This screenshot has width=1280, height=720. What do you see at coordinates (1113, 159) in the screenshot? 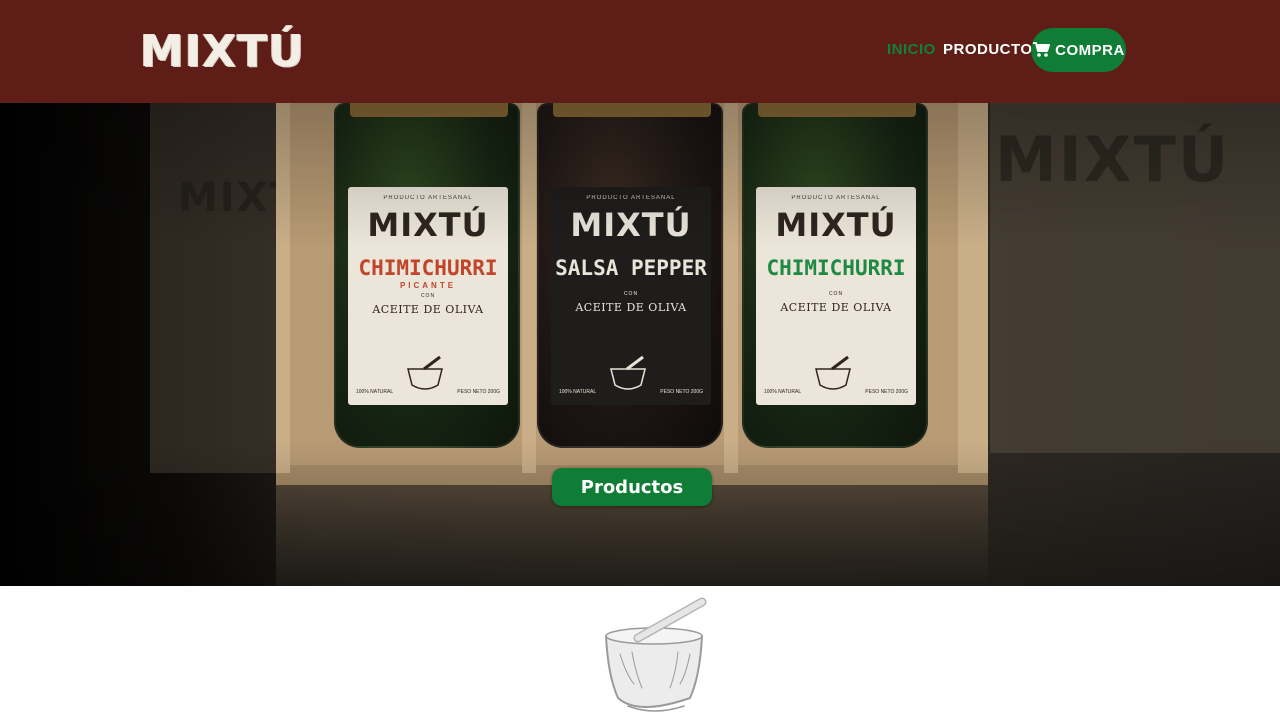
I see `background-box-right-logo: MIXTÚ` at bounding box center [1113, 159].